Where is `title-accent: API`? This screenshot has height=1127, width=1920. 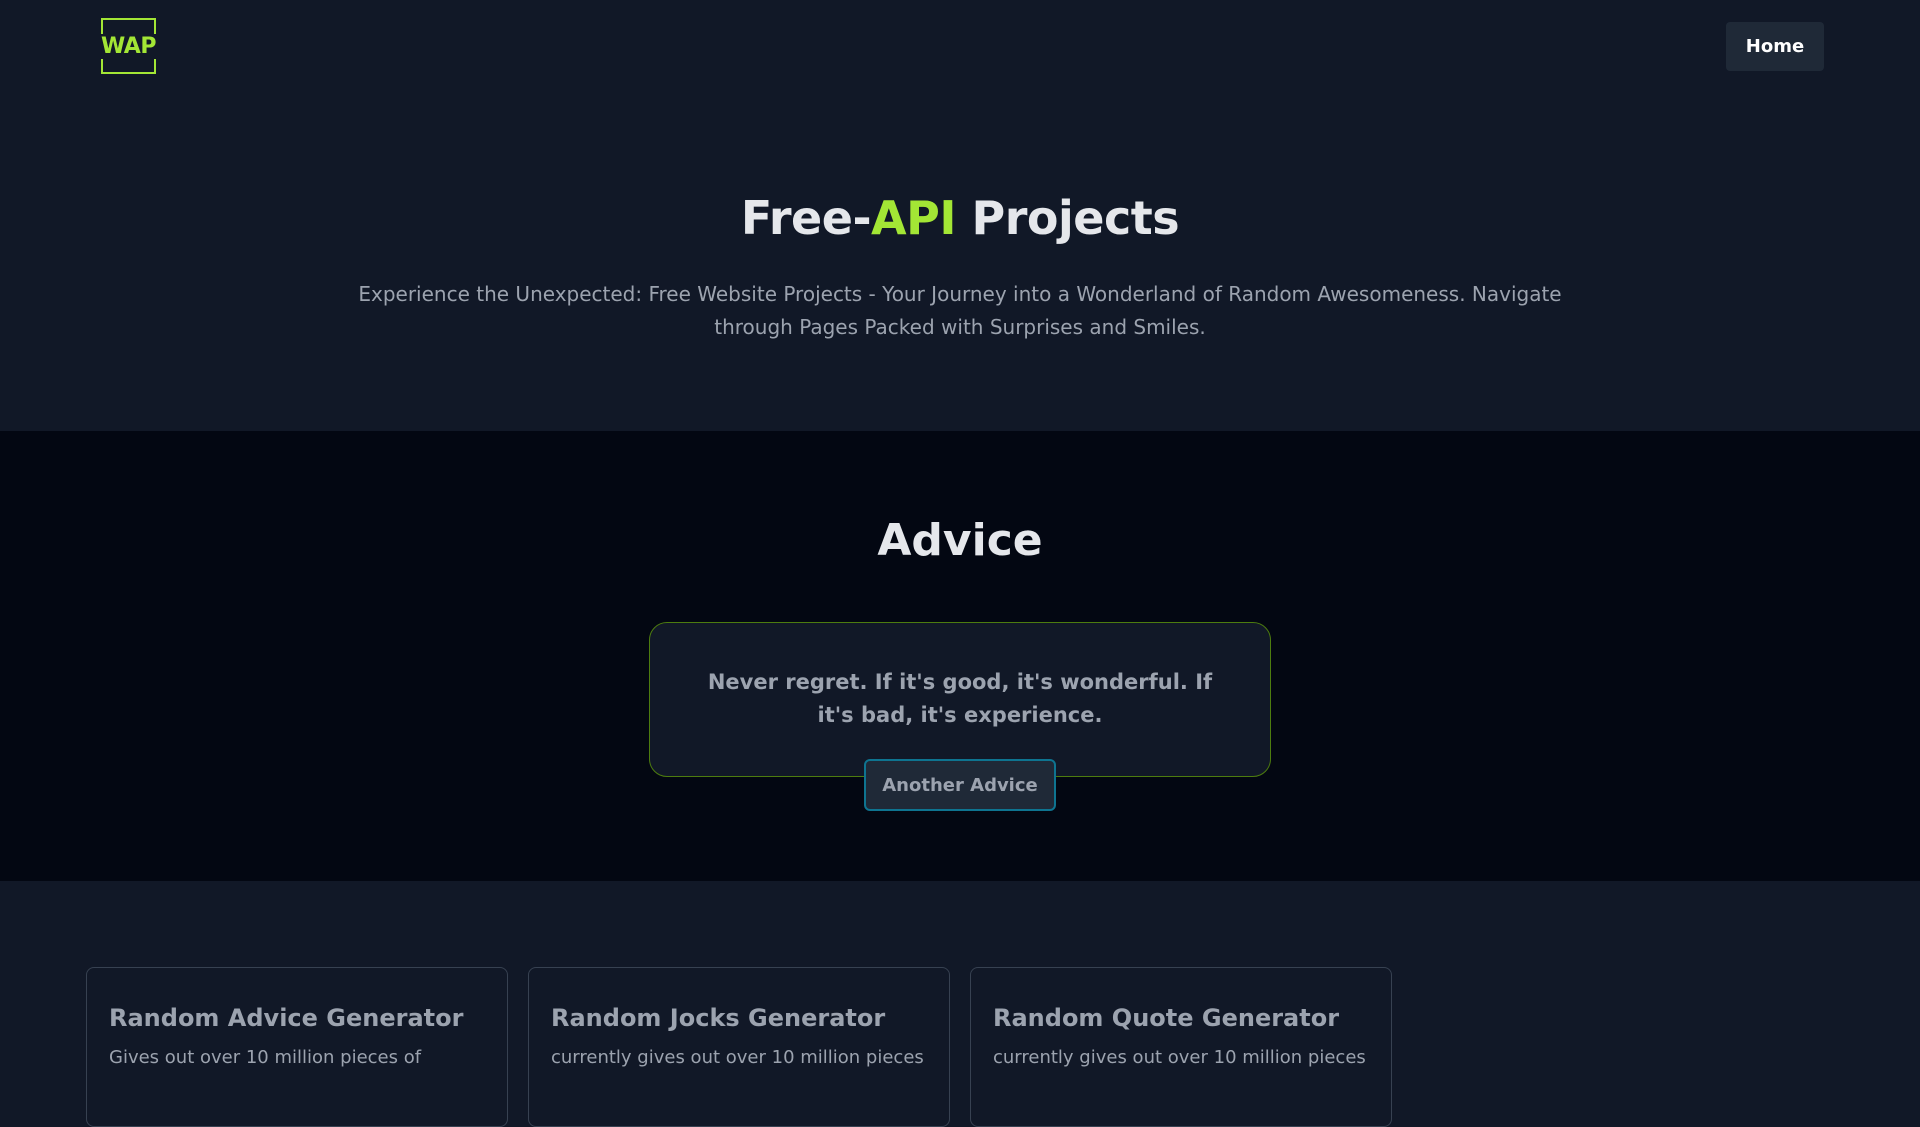
title-accent: API is located at coordinates (913, 218).